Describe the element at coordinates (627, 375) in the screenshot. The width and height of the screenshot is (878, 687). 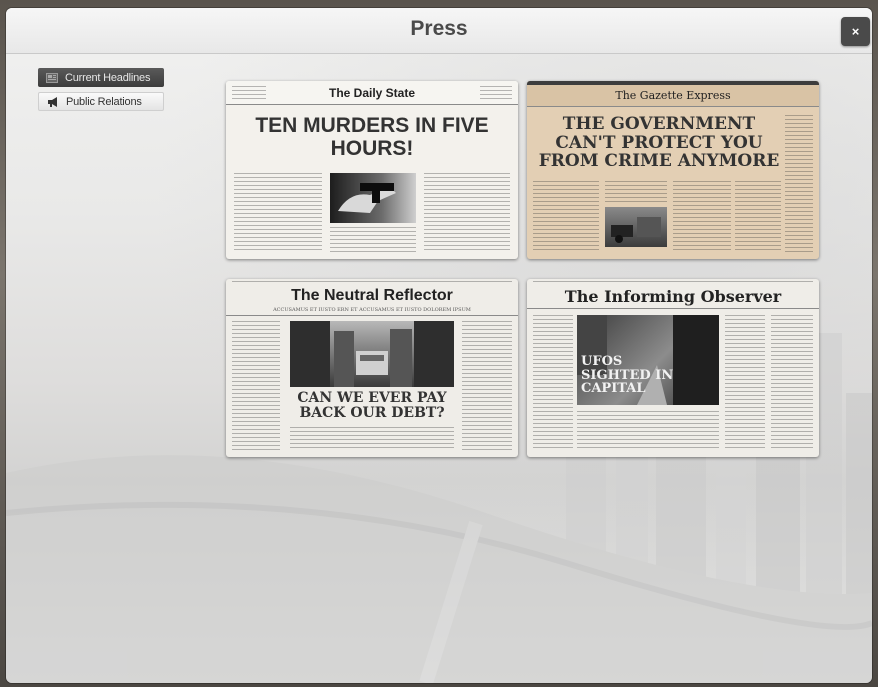
I see `newspaper-headline: UFOS SIGHTED IN CAPITAL` at that location.